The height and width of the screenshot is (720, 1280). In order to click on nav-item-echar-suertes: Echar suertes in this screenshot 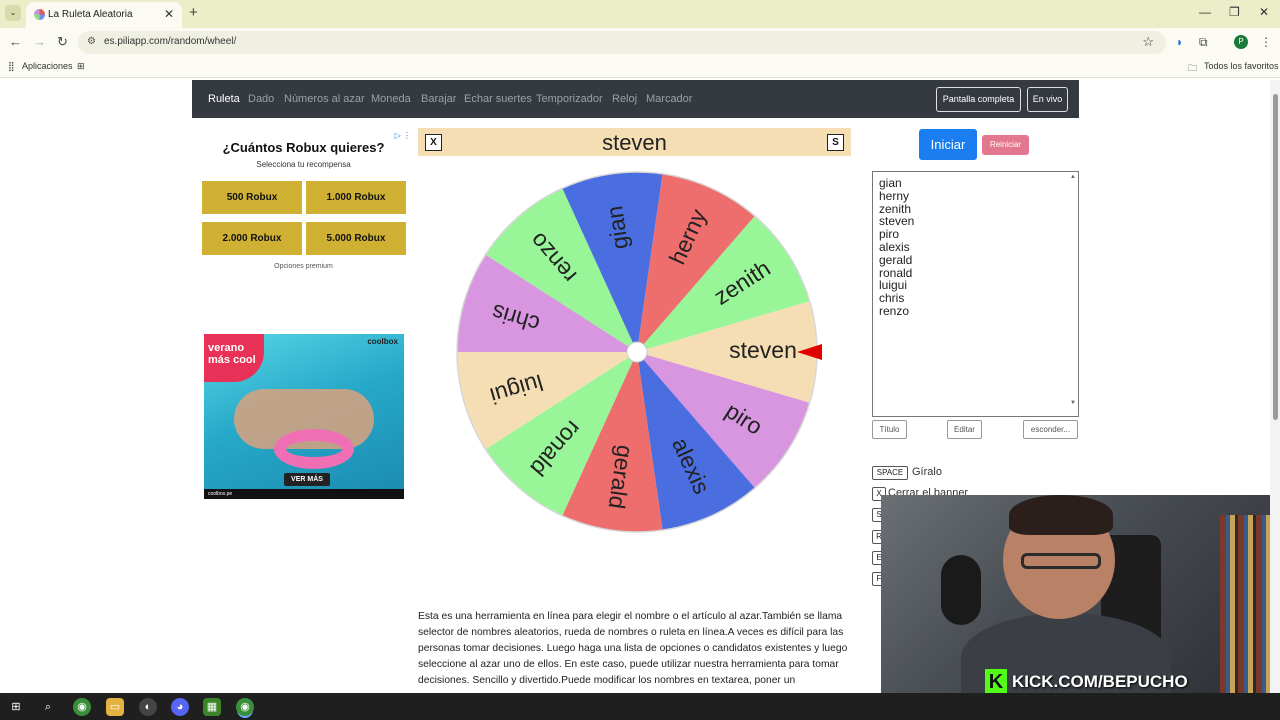, I will do `click(498, 99)`.